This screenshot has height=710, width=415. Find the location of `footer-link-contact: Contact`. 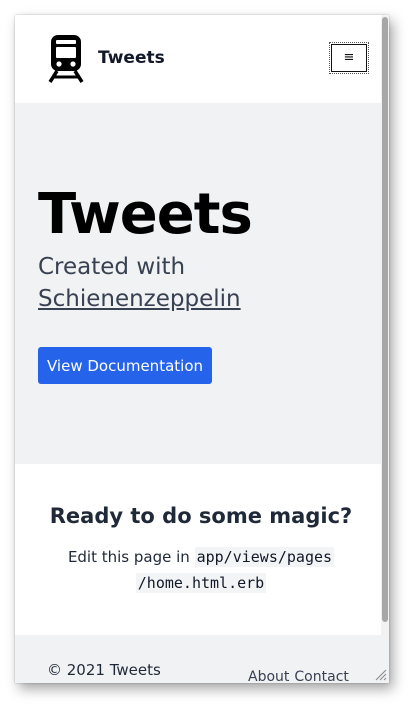

footer-link-contact: Contact is located at coordinates (321, 676).